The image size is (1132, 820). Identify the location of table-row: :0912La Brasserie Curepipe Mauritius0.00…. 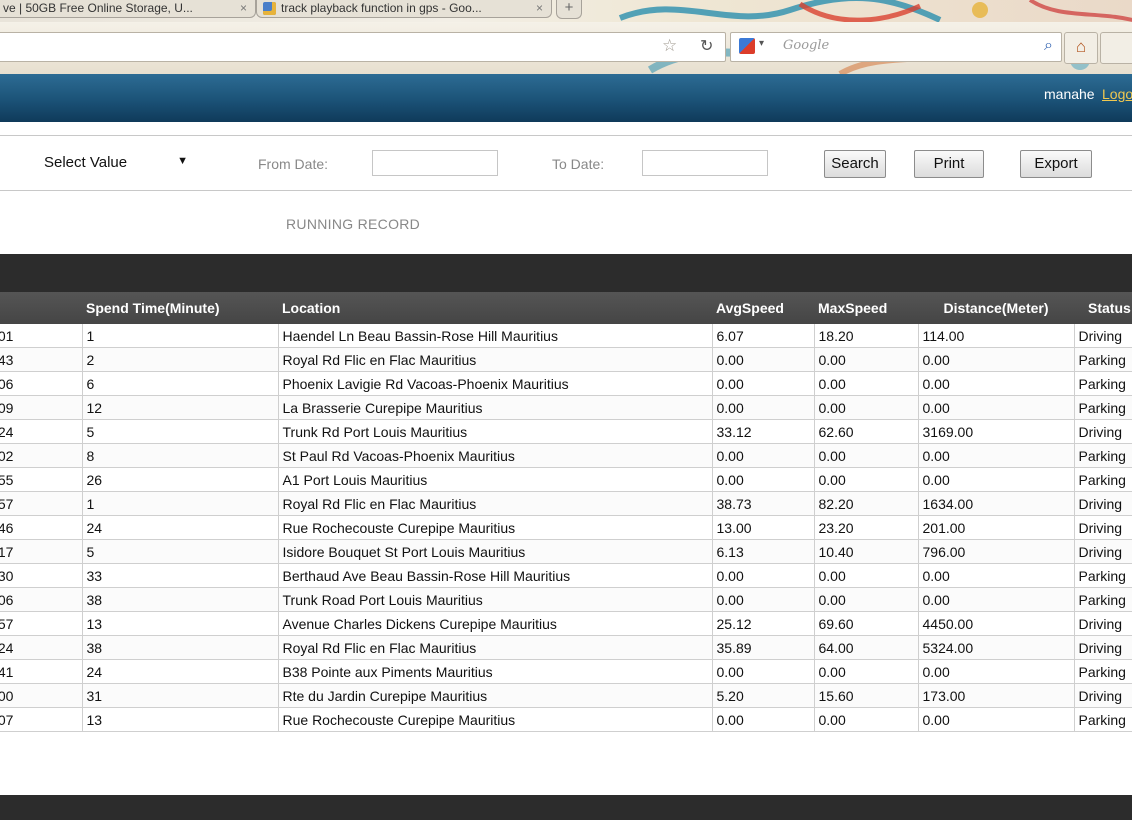
(566, 407).